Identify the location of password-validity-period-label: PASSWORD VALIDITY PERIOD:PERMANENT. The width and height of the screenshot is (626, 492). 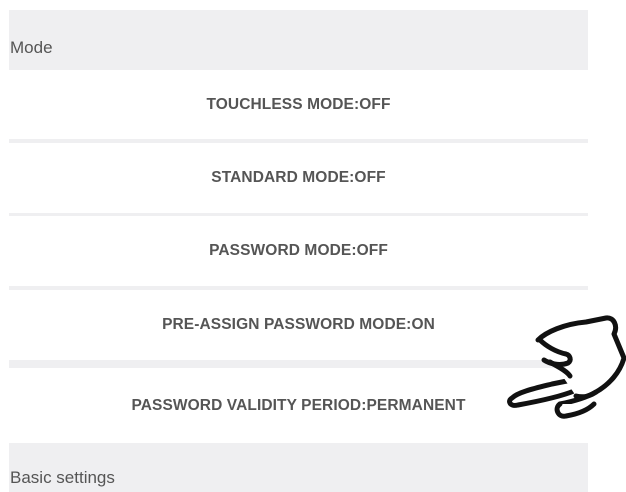
(298, 405).